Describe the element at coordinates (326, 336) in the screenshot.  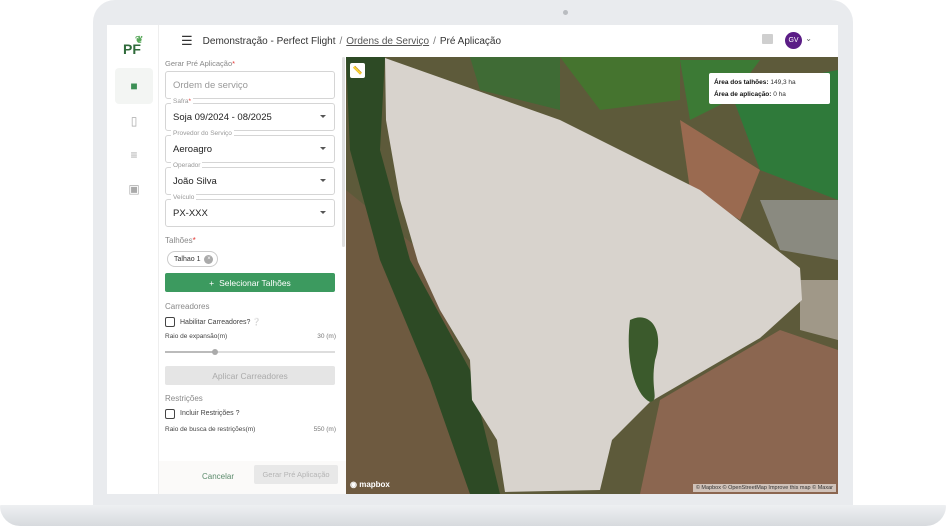
I see `expansion-radius-value: 30 (m)` at that location.